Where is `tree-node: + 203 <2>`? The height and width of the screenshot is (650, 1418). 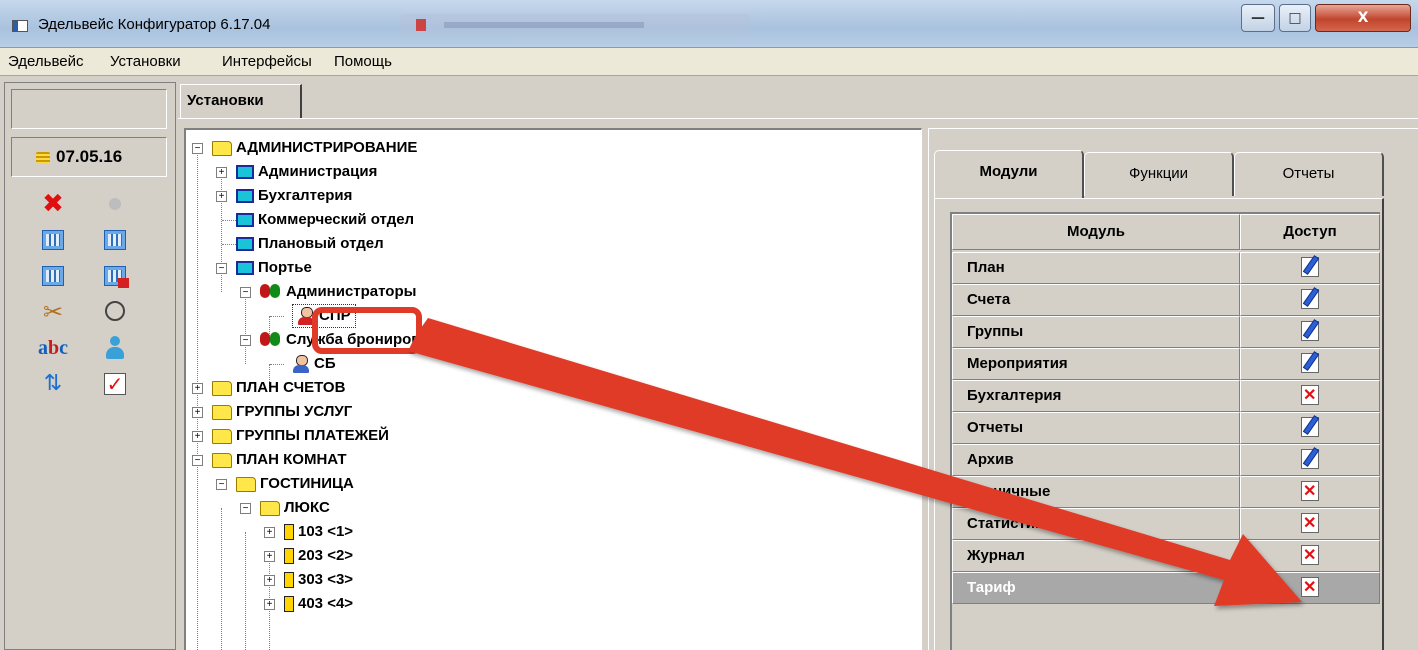 tree-node: + 203 <2> is located at coordinates (270, 556).